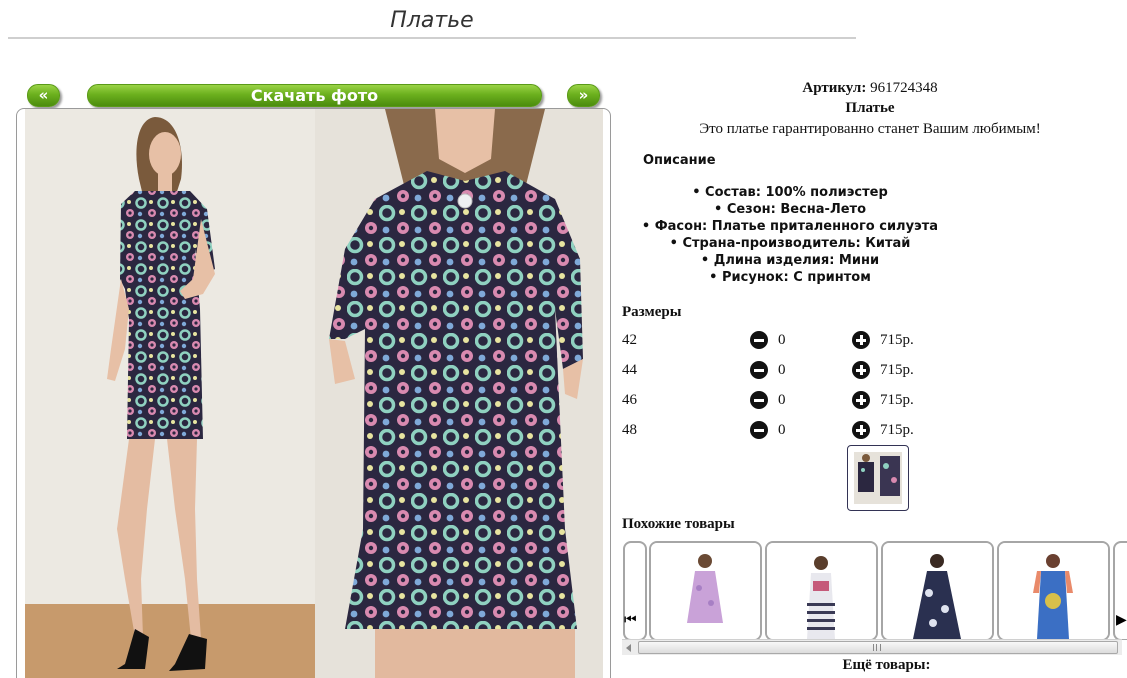 The width and height of the screenshot is (1127, 678). Describe the element at coordinates (629, 340) in the screenshot. I see `size-label: 42` at that location.